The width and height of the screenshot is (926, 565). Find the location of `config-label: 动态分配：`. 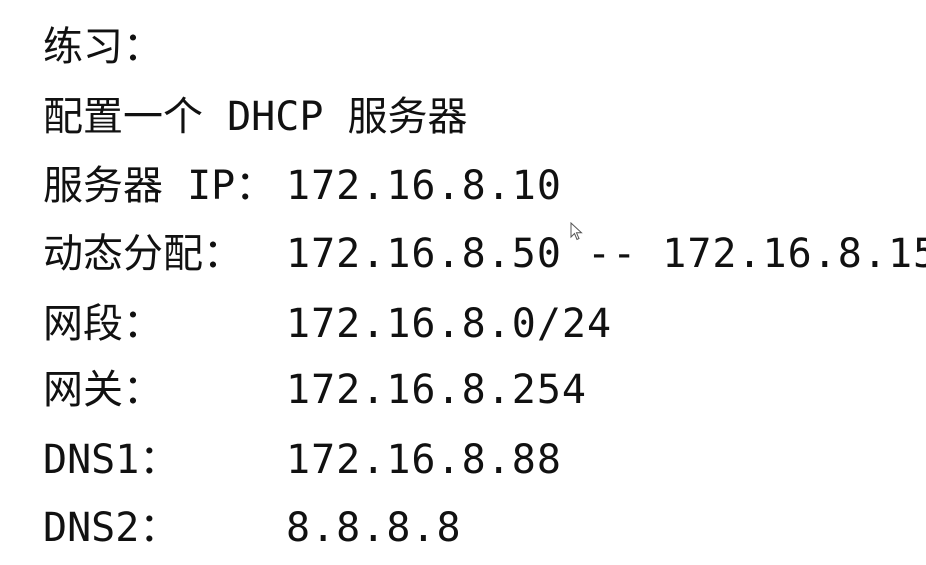

config-label: 动态分配： is located at coordinates (143, 254).